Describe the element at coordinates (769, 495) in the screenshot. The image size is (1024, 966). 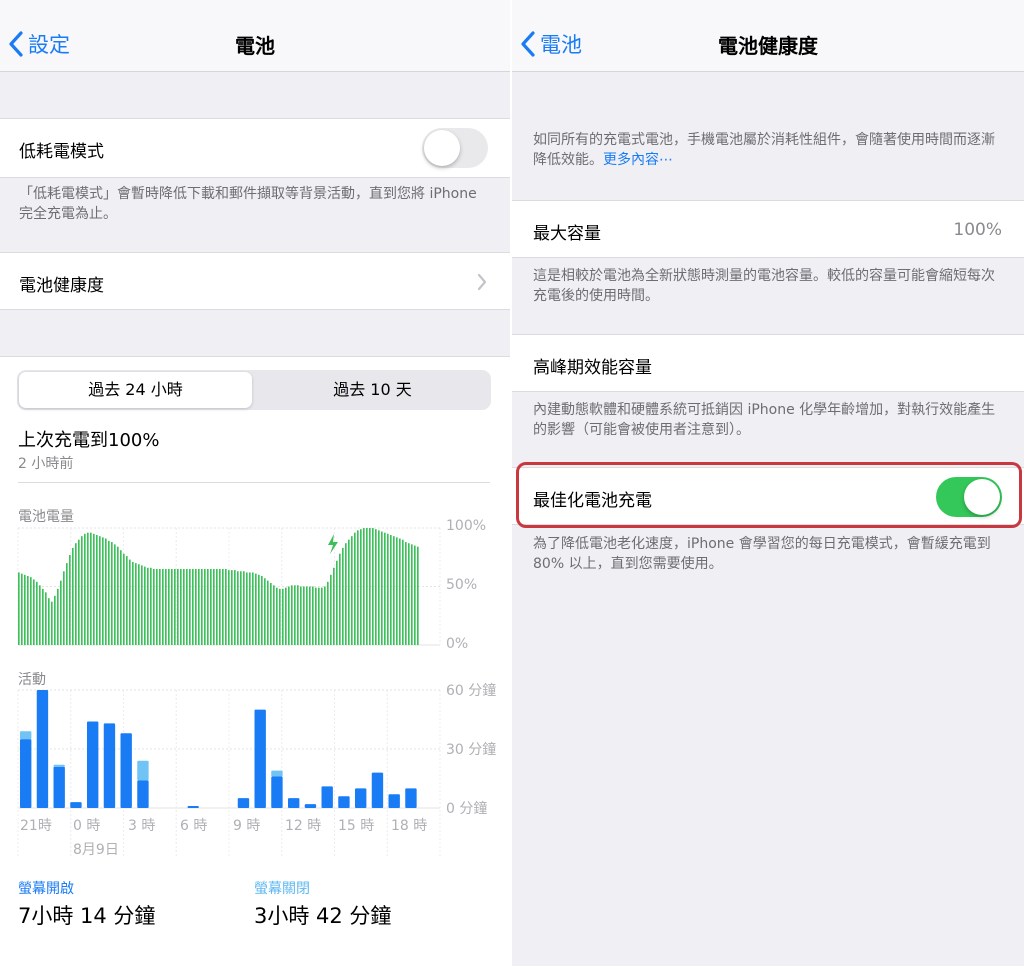
I see `highlight-box` at that location.